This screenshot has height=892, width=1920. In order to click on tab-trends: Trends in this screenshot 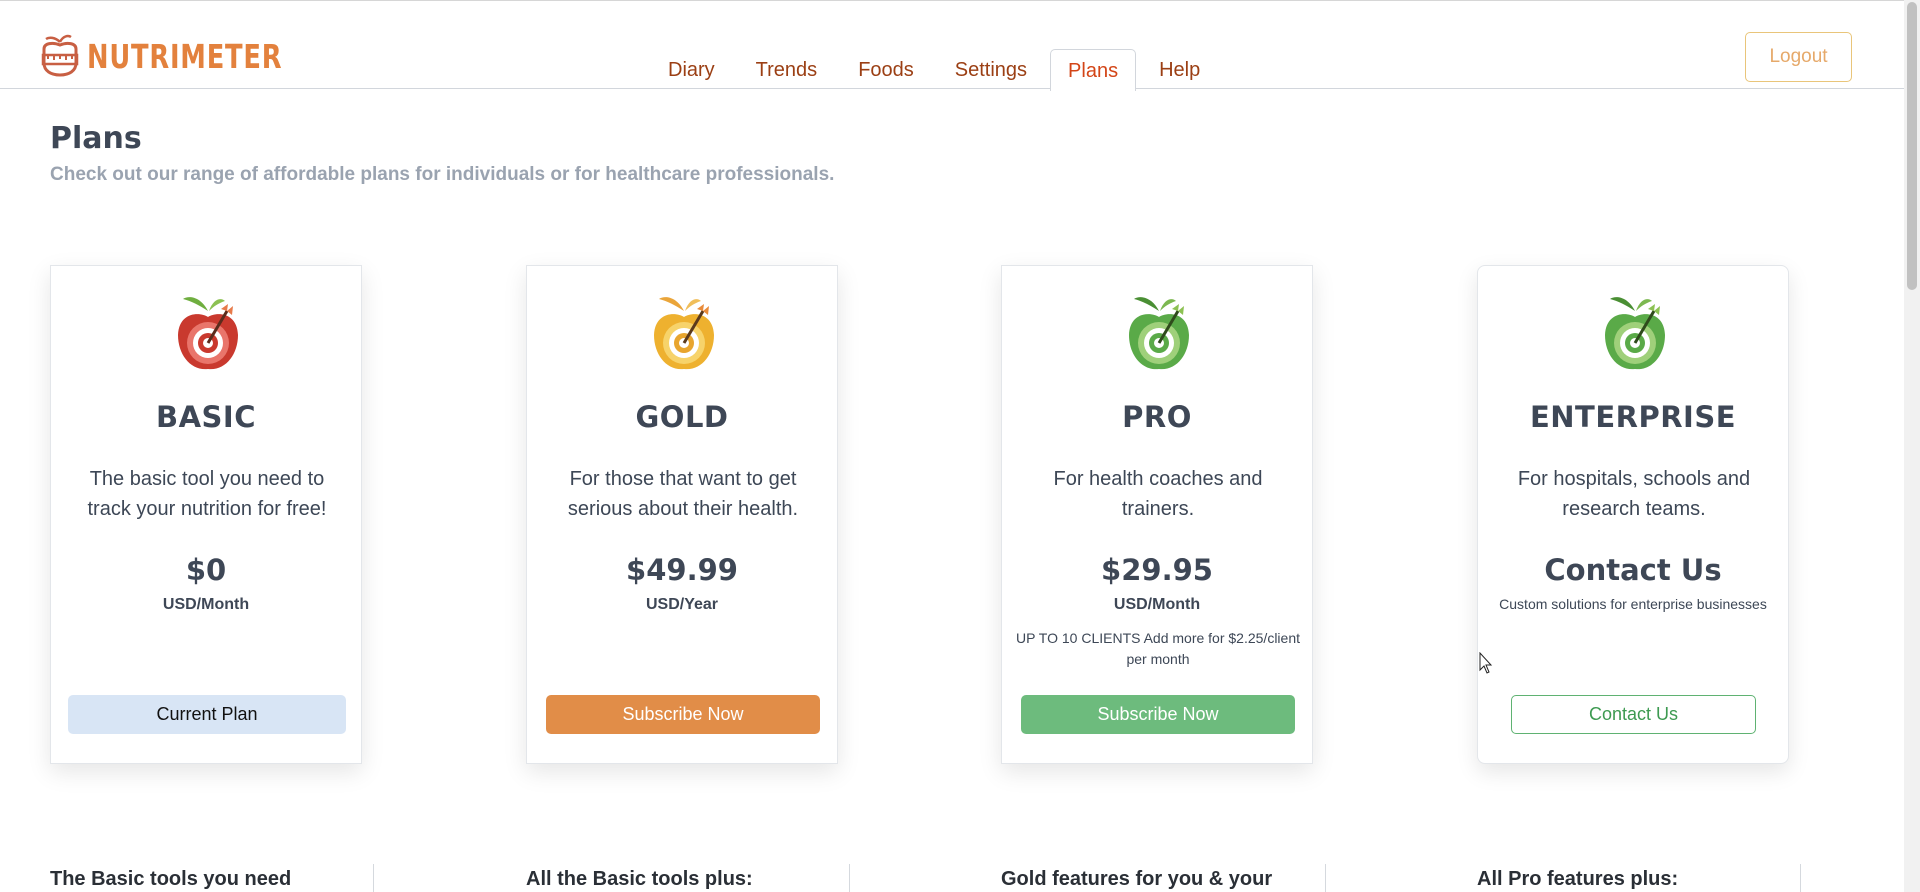, I will do `click(787, 69)`.